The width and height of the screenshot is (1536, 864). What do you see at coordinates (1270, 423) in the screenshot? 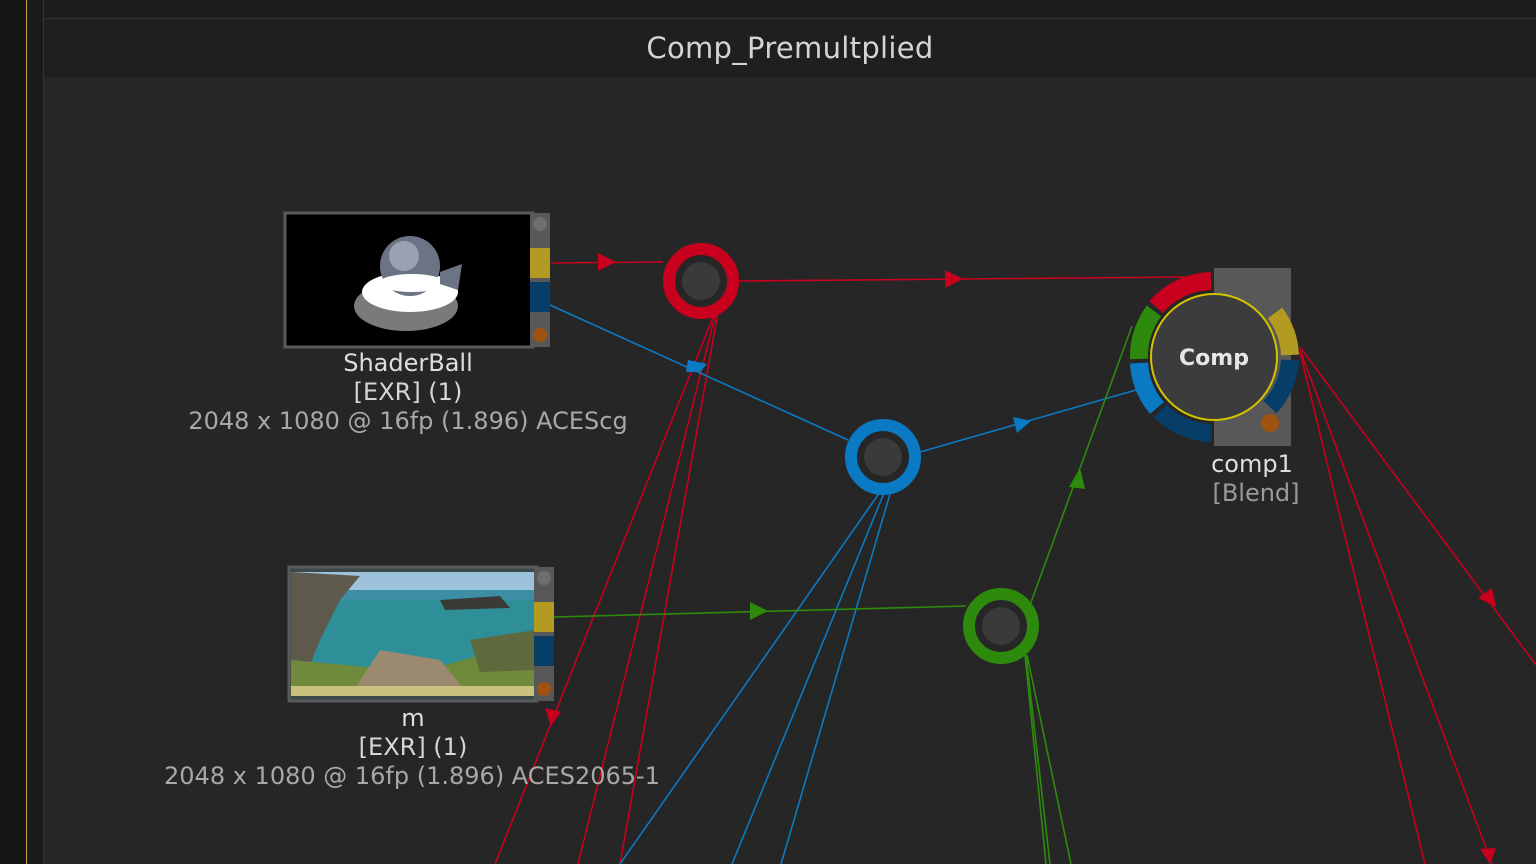
I see `comp1-port-orange` at bounding box center [1270, 423].